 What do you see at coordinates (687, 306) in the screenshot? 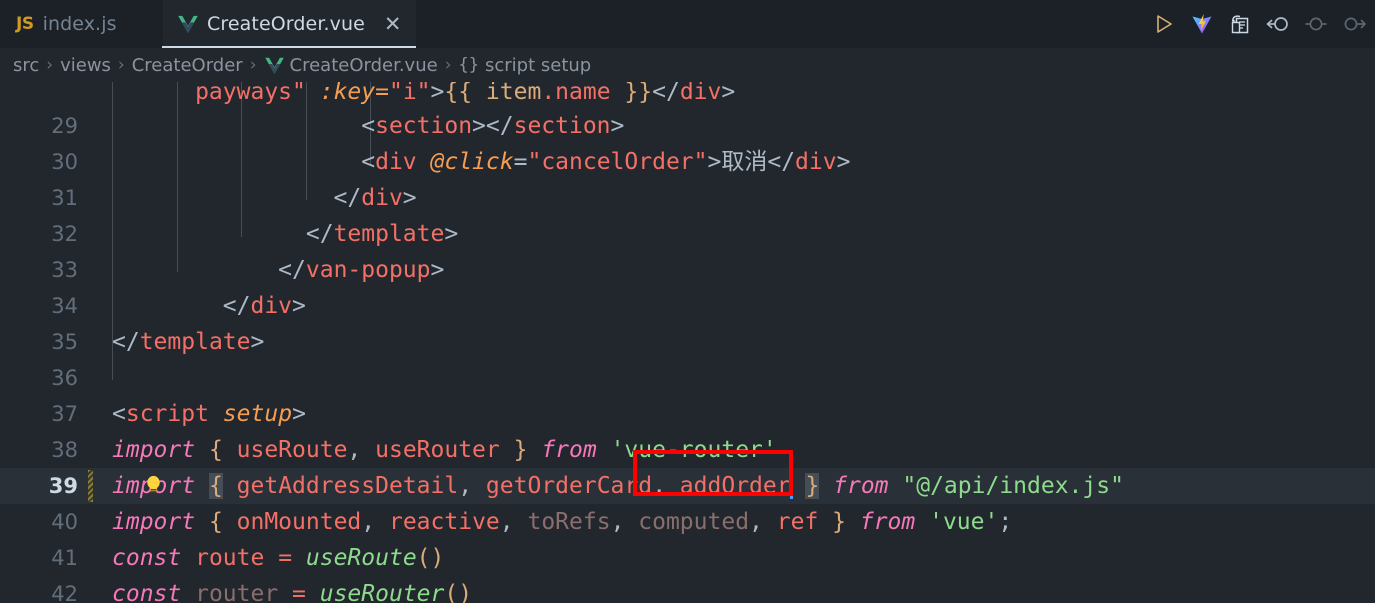
I see `code-line: 34 </div>` at bounding box center [687, 306].